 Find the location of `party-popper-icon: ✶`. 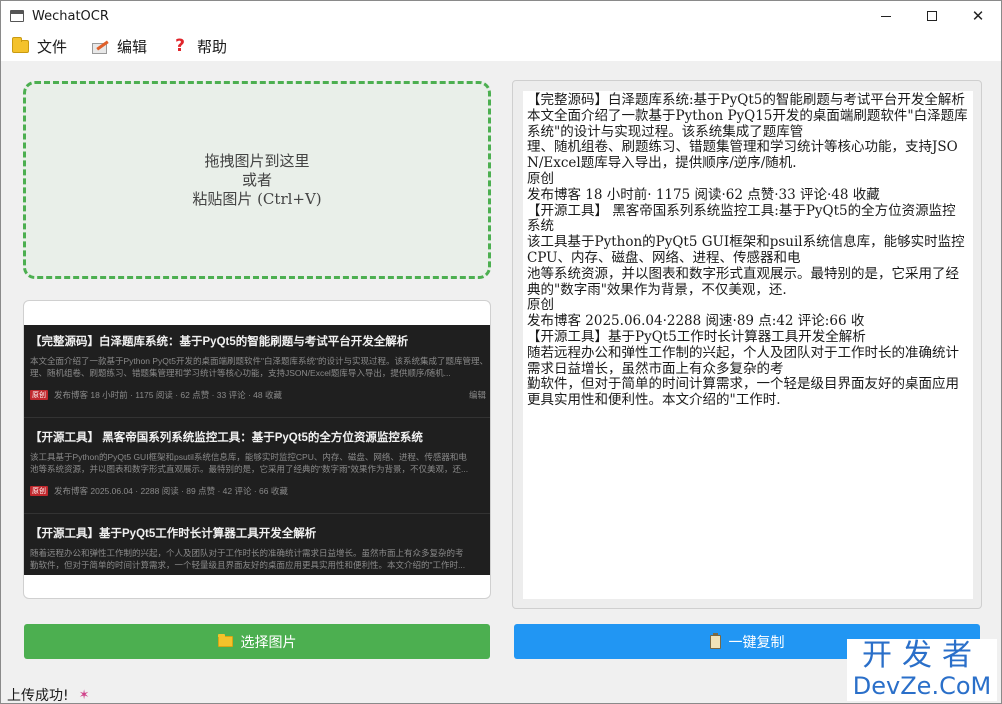

party-popper-icon: ✶ is located at coordinates (84, 695).